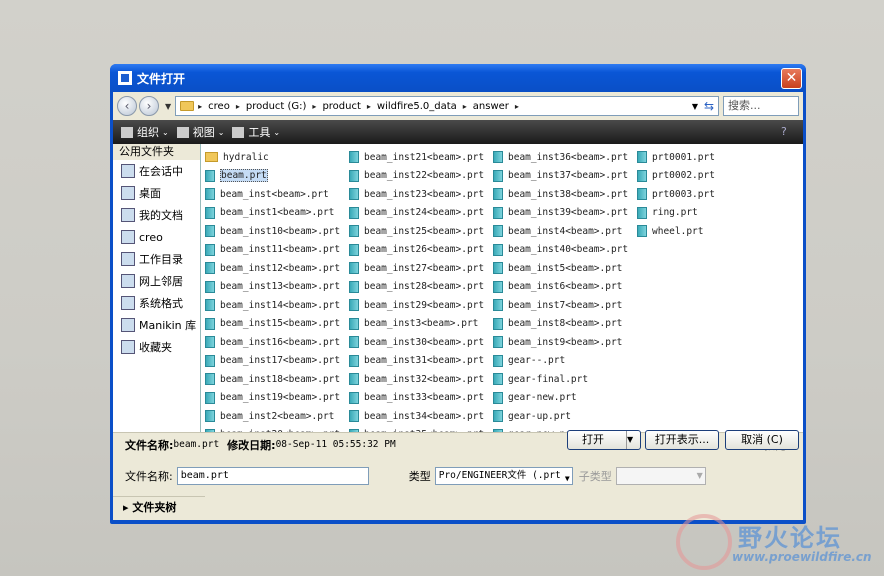  Describe the element at coordinates (560, 213) in the screenshot. I see `file-item: beam_inst39<beam>.prt` at that location.